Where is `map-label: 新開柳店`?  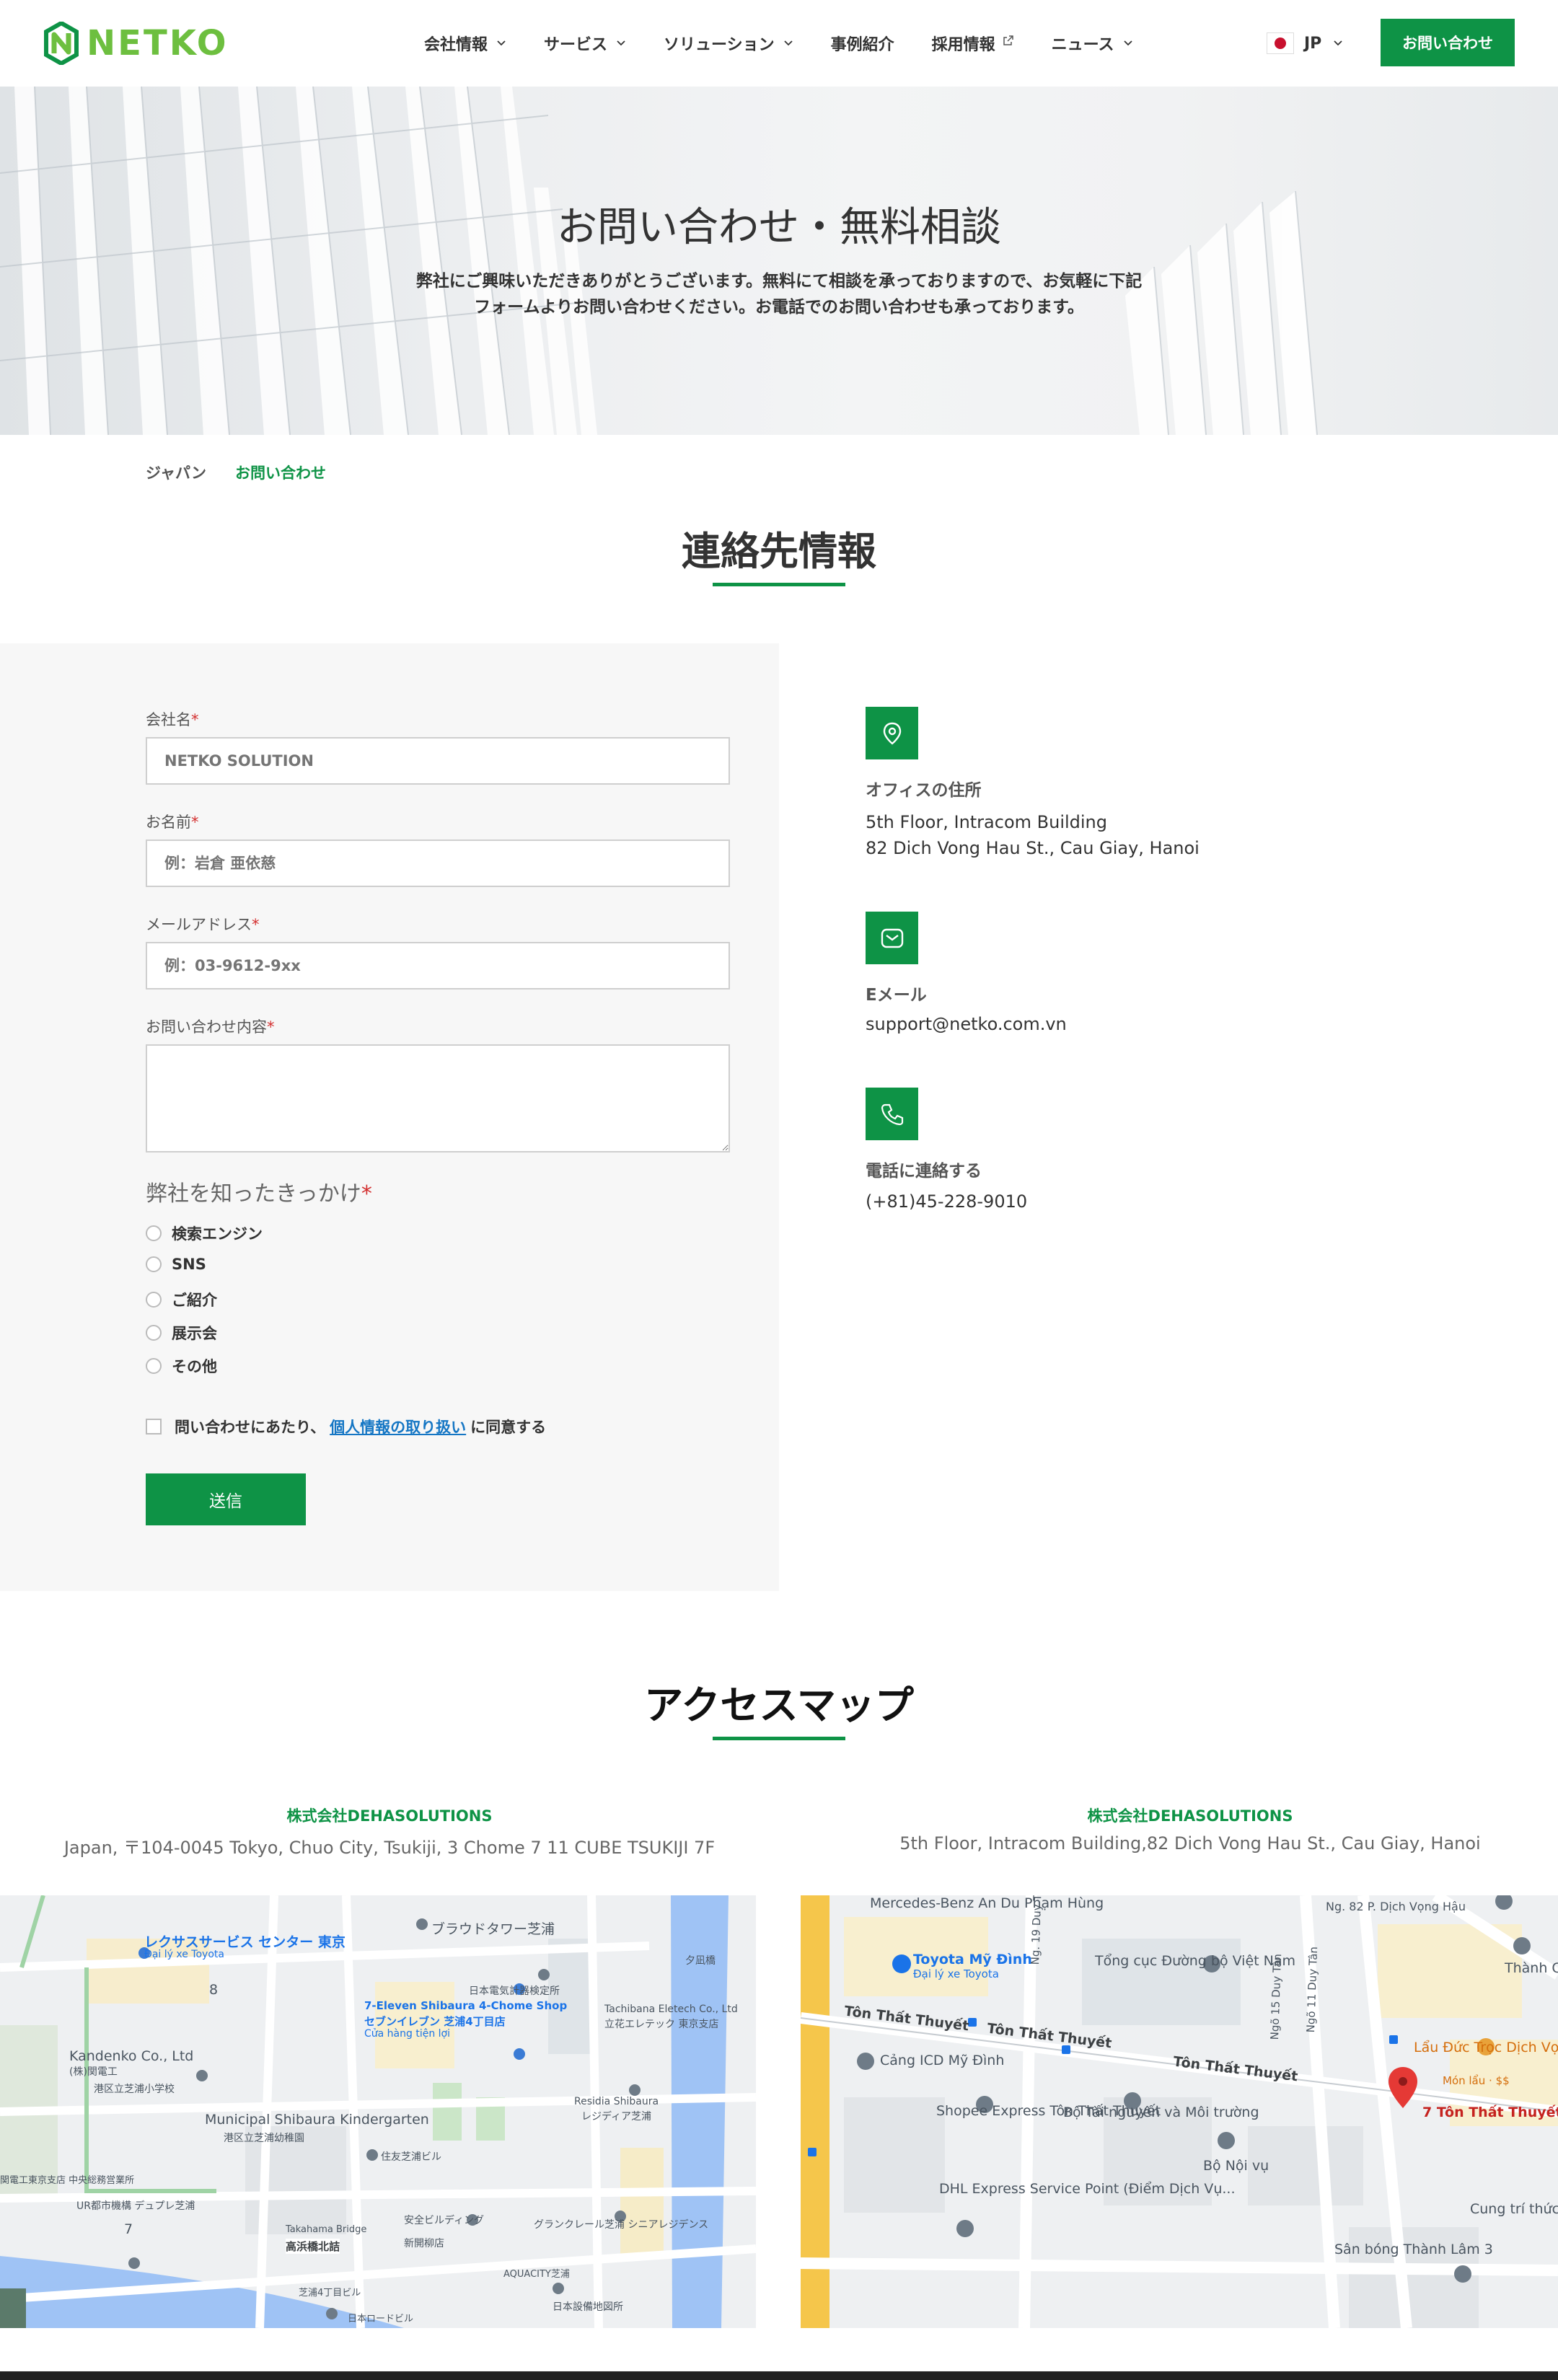
map-label: 新開柳店 is located at coordinates (424, 2243).